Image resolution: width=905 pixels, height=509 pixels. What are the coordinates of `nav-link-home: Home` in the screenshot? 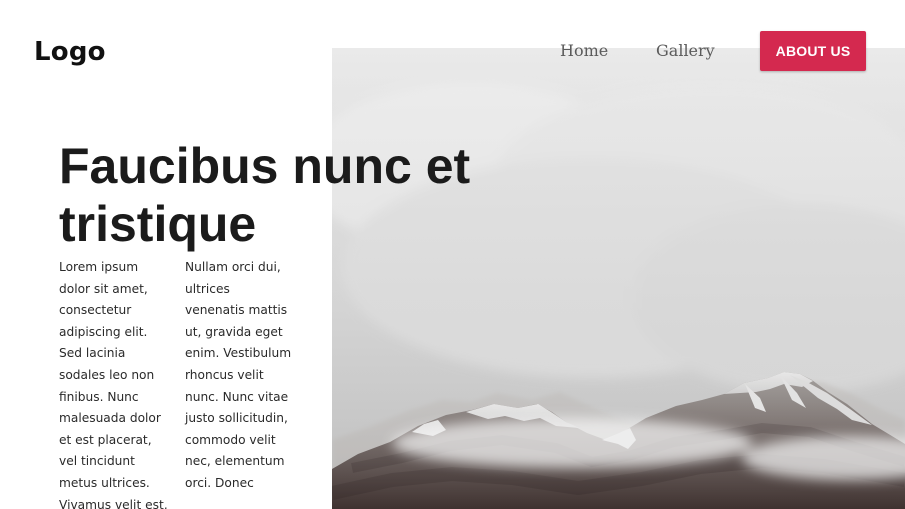 It's located at (584, 51).